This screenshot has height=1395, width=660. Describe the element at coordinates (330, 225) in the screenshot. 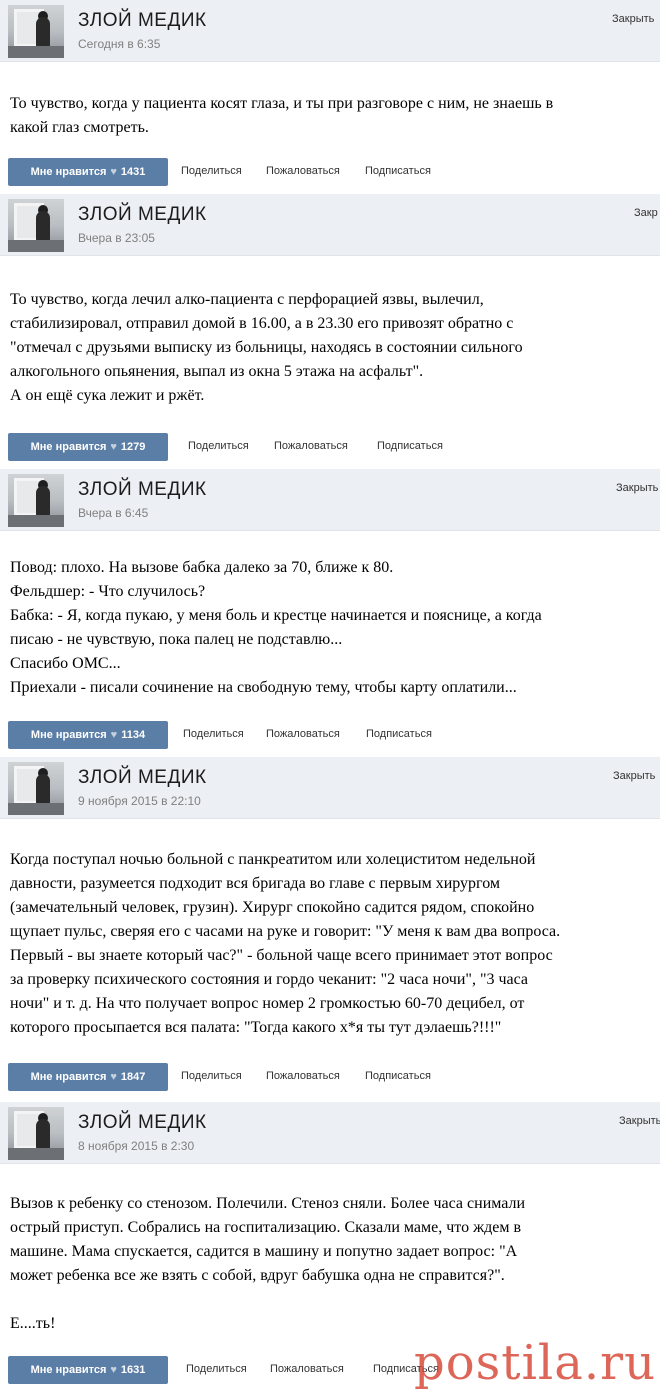

I see `post-header: ЗЛОЙ МЕДИК Вчера в 23:05 Закр` at that location.